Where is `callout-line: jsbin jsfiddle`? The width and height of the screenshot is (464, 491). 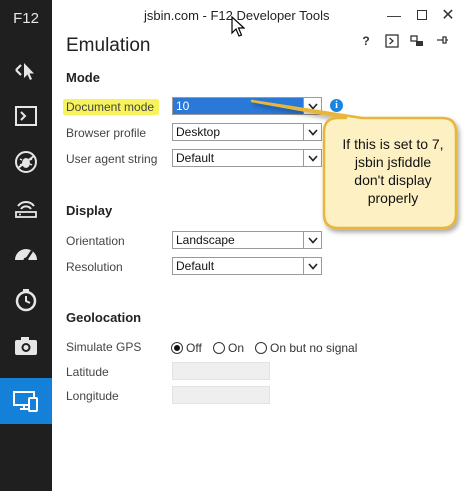
callout-line: jsbin jsfiddle is located at coordinates (393, 162).